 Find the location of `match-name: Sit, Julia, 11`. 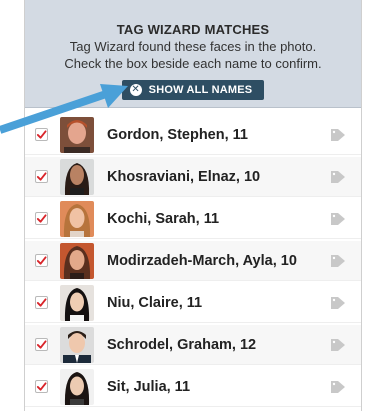

match-name: Sit, Julia, 11 is located at coordinates (149, 386).